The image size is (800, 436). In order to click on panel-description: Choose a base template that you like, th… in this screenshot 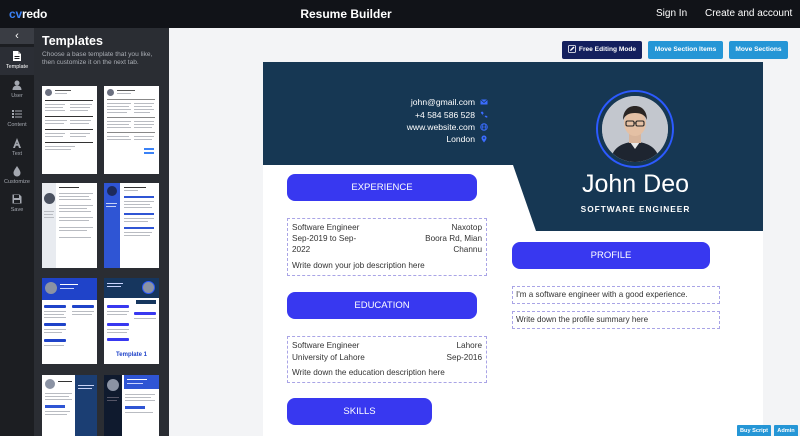, I will do `click(97, 58)`.